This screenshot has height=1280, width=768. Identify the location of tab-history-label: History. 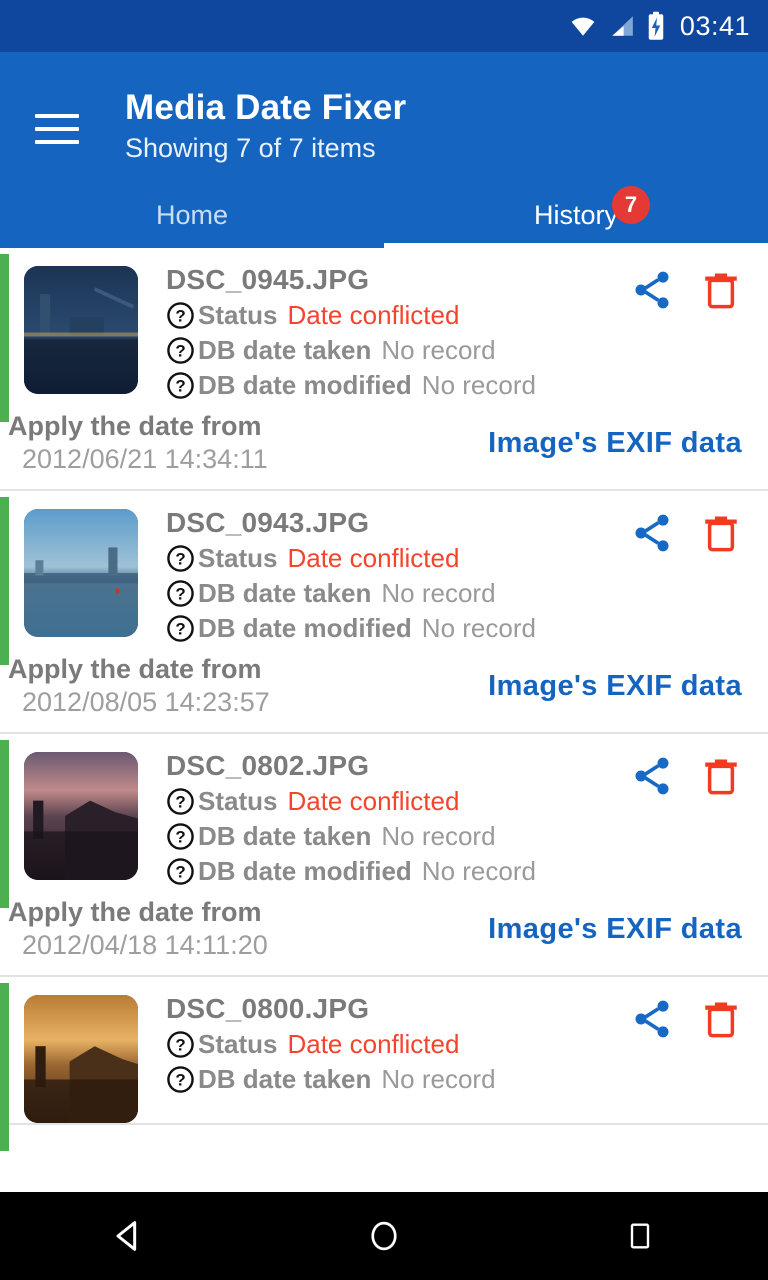
(575, 214).